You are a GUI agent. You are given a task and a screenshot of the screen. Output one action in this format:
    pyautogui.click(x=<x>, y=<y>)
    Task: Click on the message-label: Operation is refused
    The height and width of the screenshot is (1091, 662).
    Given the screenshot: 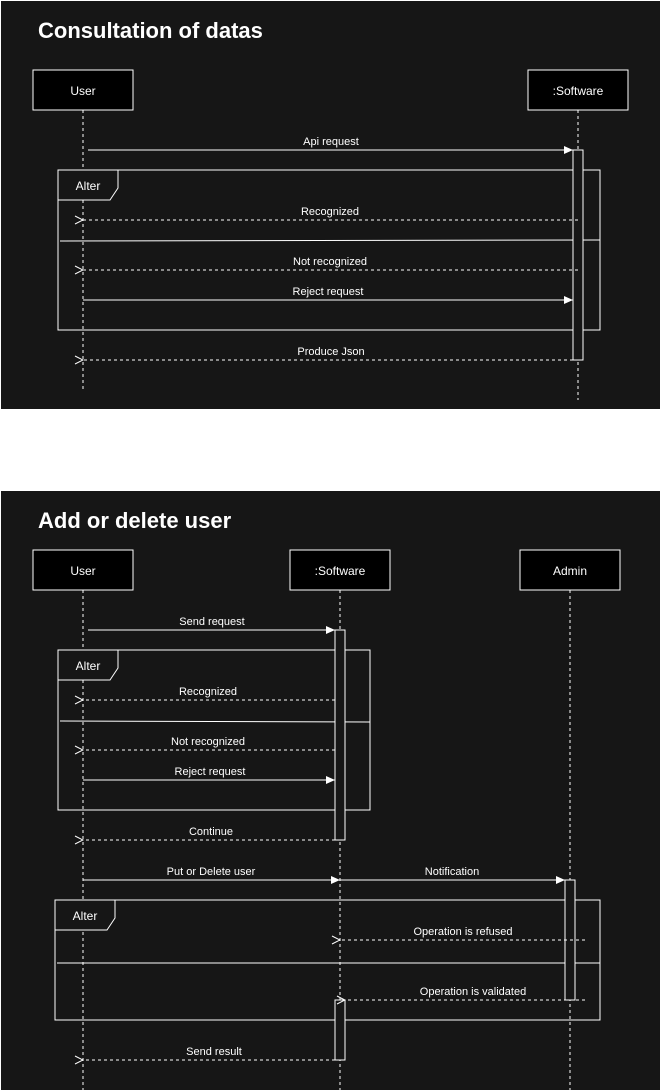 What is the action you would take?
    pyautogui.click(x=462, y=932)
    